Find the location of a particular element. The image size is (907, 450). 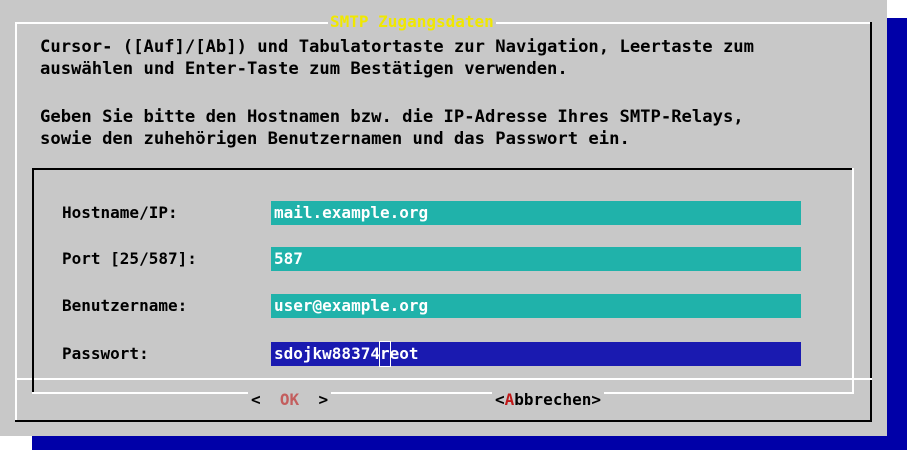

dialog-frame-left is located at coordinates (16, 222).